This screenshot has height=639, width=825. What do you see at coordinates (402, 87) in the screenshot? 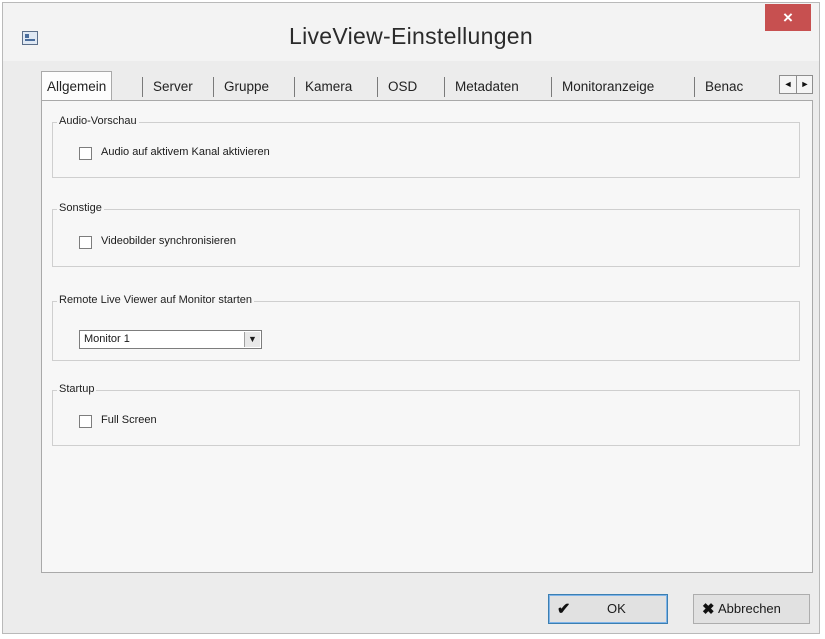
I see `tab-osd: OSD` at bounding box center [402, 87].